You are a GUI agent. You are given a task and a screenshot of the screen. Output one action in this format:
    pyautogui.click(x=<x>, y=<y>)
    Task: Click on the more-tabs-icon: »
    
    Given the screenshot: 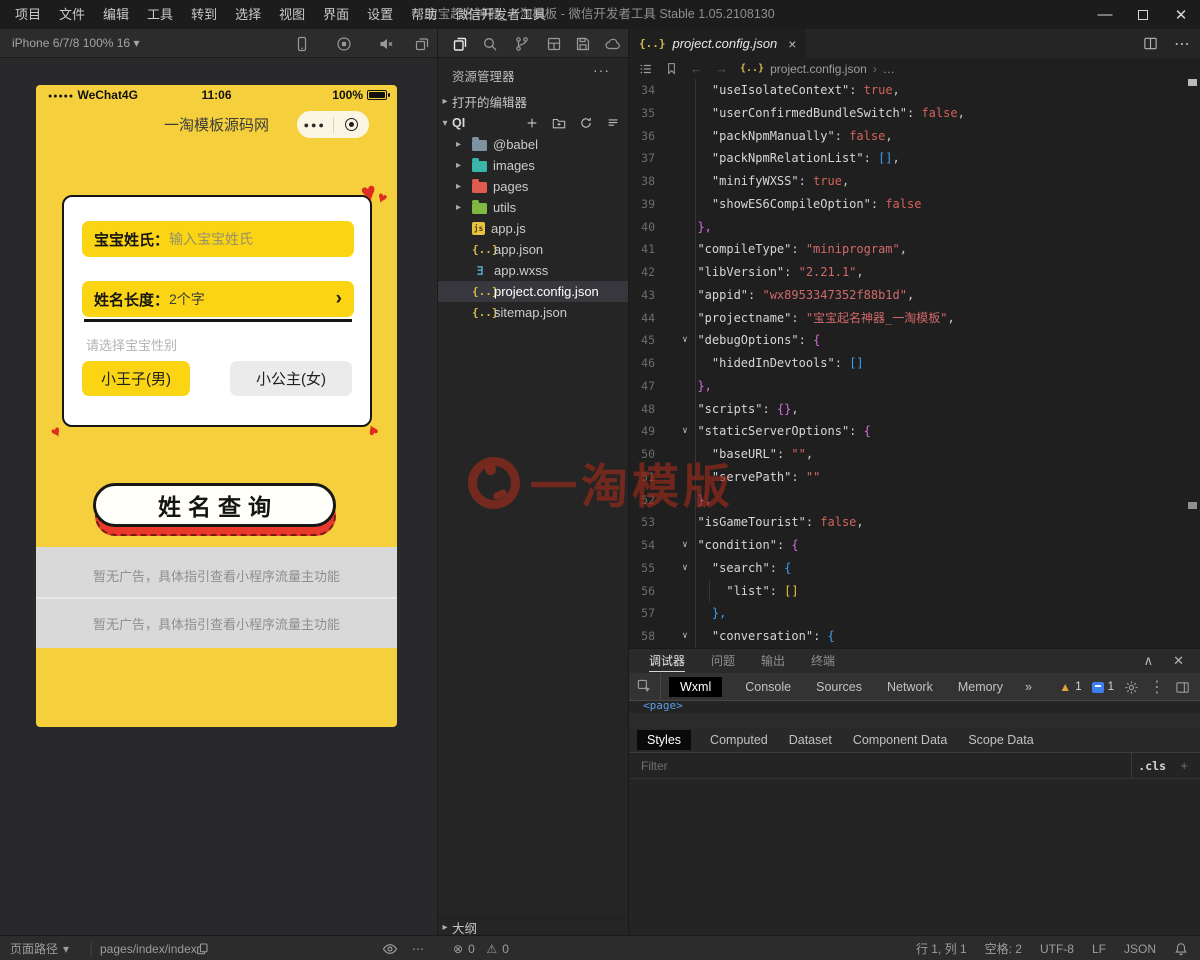 What is the action you would take?
    pyautogui.click(x=1028, y=687)
    